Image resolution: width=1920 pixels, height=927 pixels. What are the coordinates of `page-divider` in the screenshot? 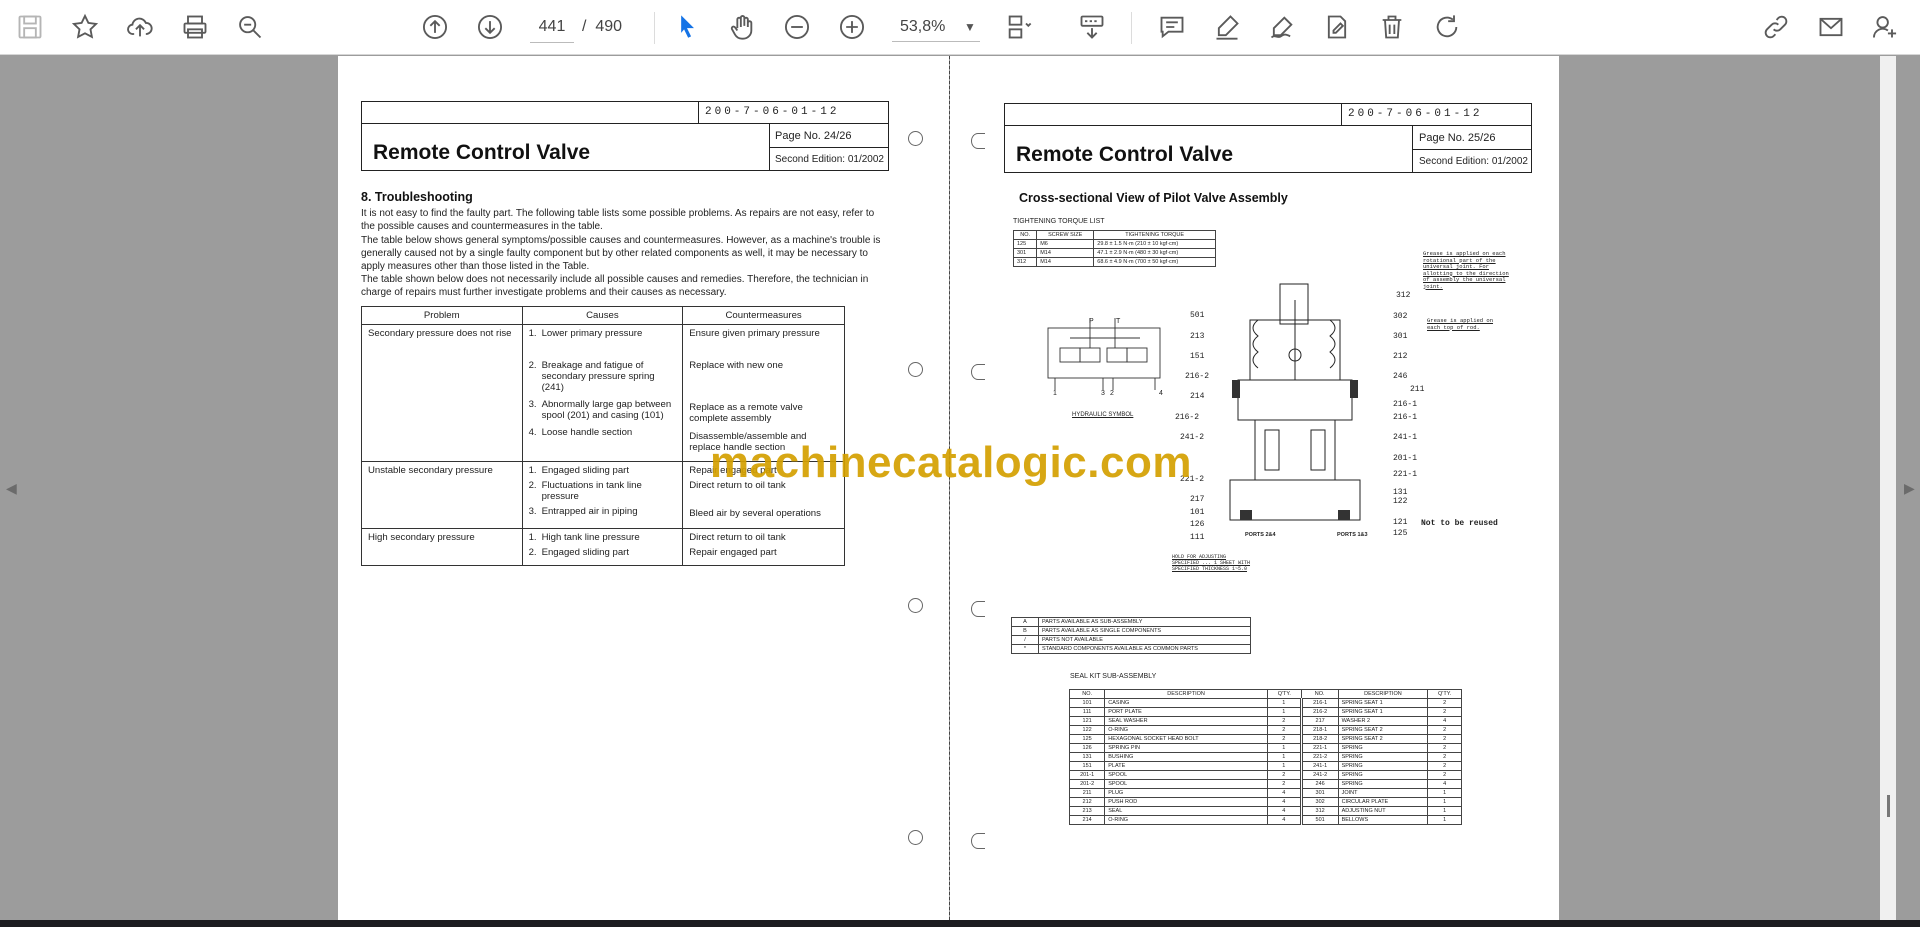 It's located at (949, 488).